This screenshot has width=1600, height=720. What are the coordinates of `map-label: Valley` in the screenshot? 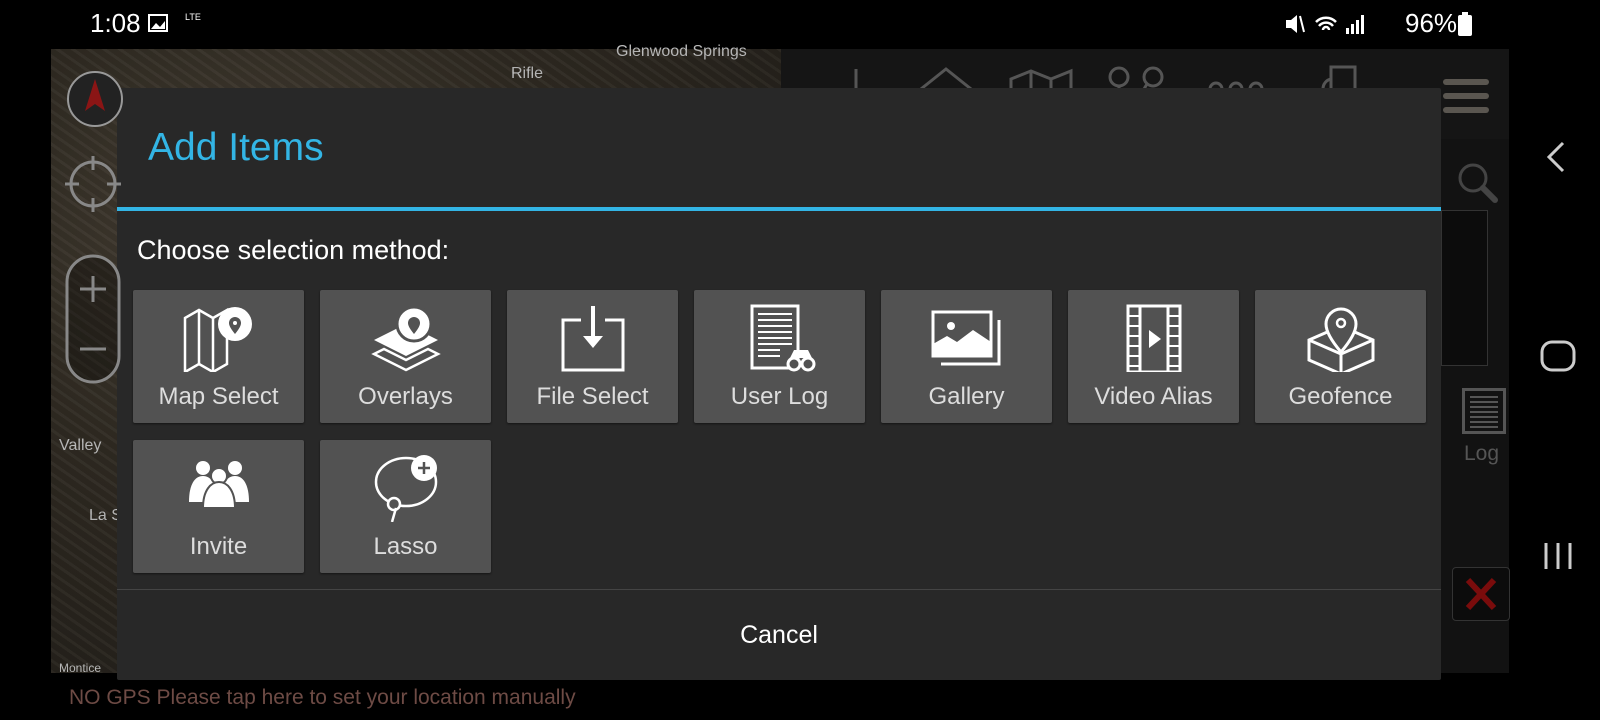 It's located at (80, 445).